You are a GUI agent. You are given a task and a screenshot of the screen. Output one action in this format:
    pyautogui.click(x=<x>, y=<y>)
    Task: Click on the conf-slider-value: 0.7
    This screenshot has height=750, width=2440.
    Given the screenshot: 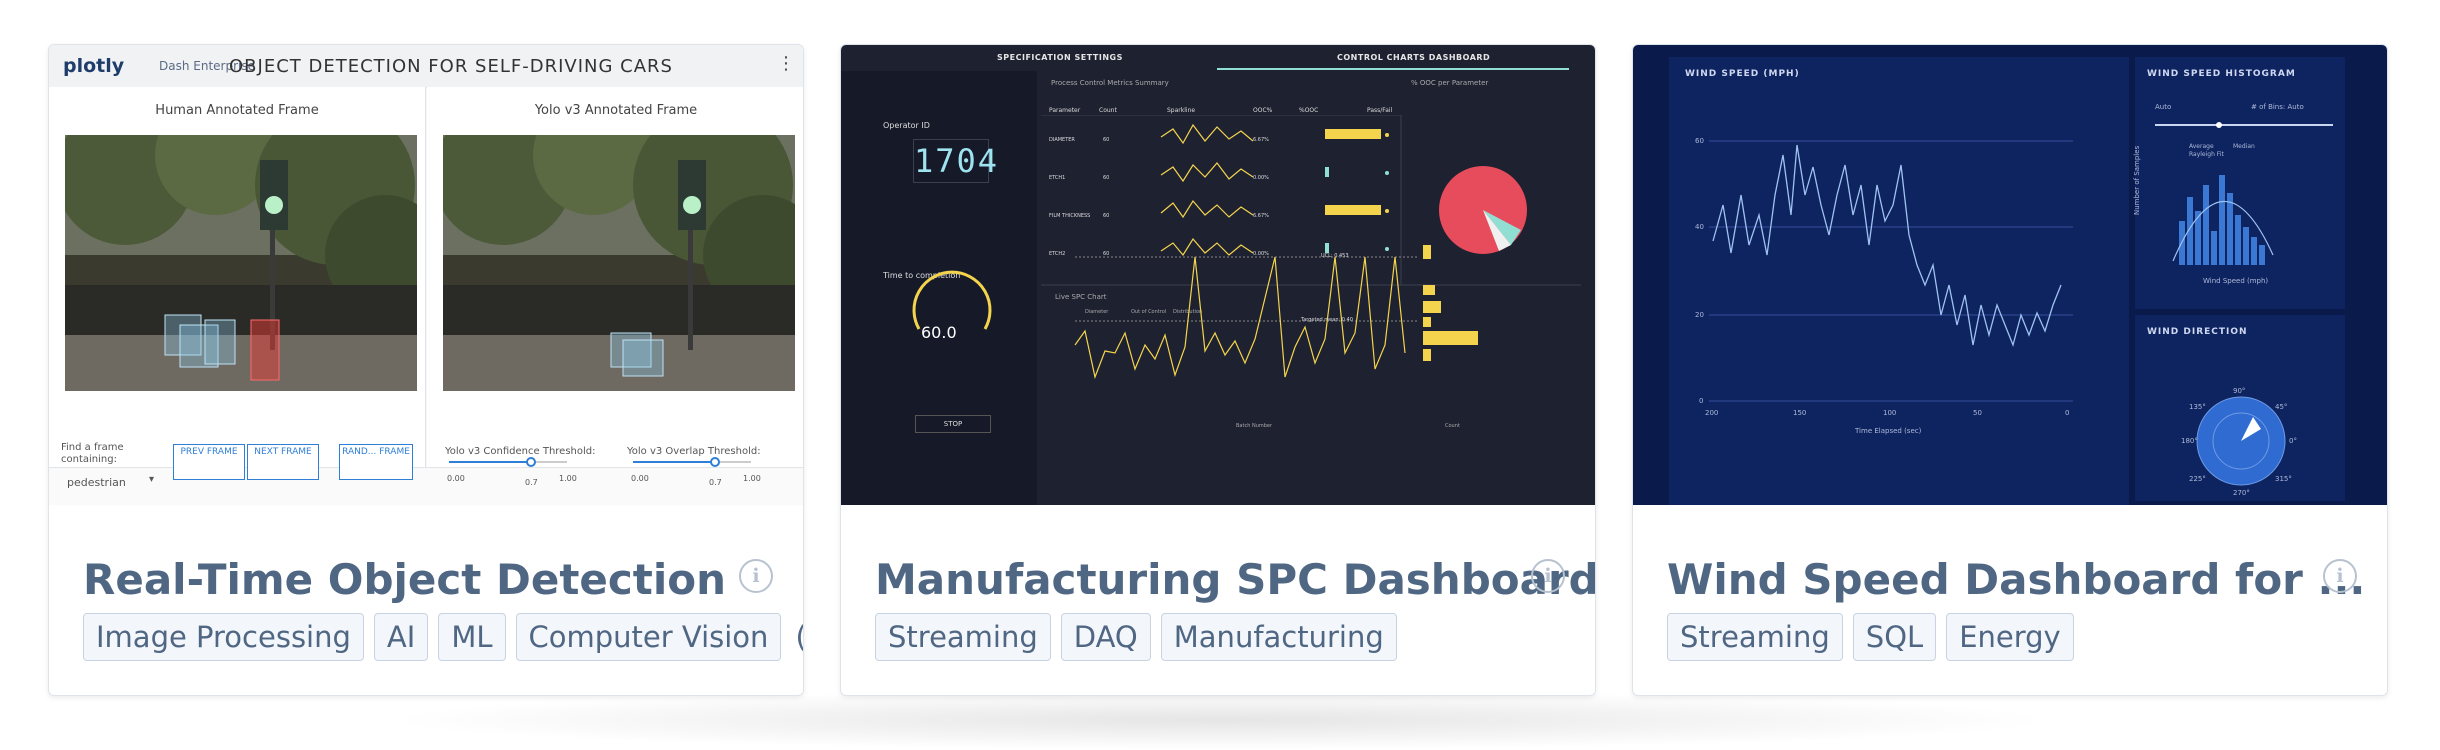 What is the action you would take?
    pyautogui.click(x=531, y=482)
    